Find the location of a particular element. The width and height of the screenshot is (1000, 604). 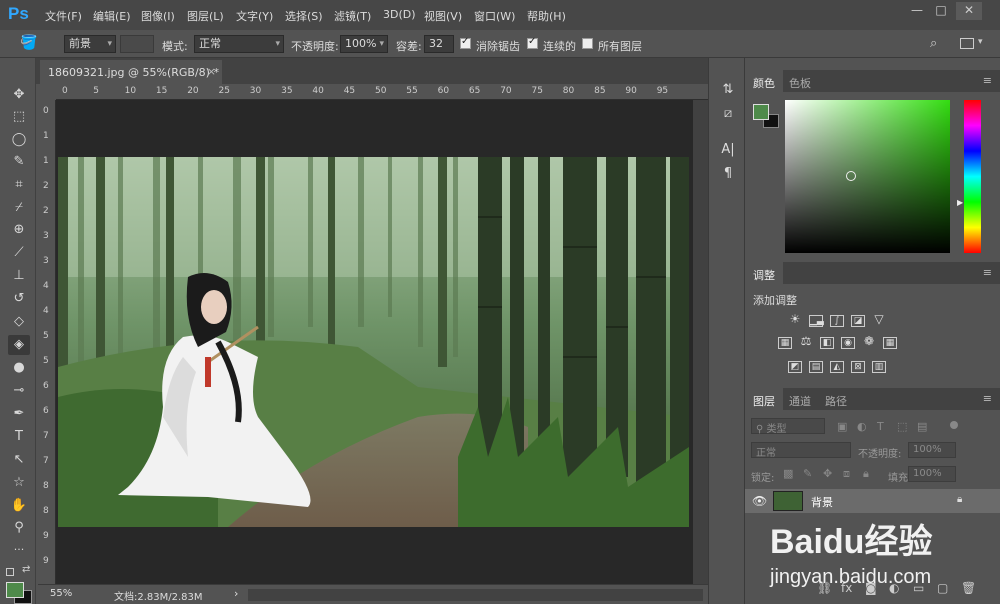

quick-select-tool-icon: ✎ is located at coordinates (19, 162).